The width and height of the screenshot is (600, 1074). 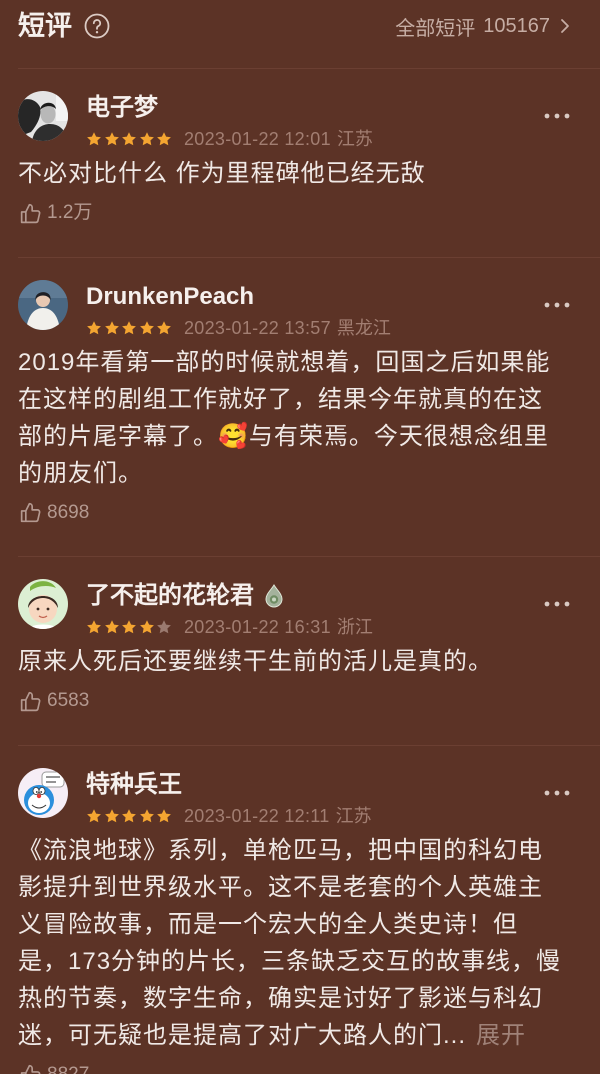 I want to click on all-reviews-count: 105167, so click(x=516, y=25).